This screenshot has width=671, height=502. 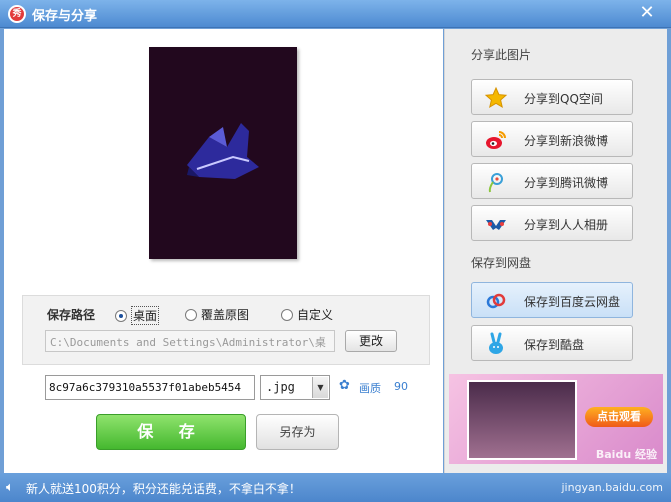 I want to click on radio-desktop-label: 桌面, so click(x=145, y=315).